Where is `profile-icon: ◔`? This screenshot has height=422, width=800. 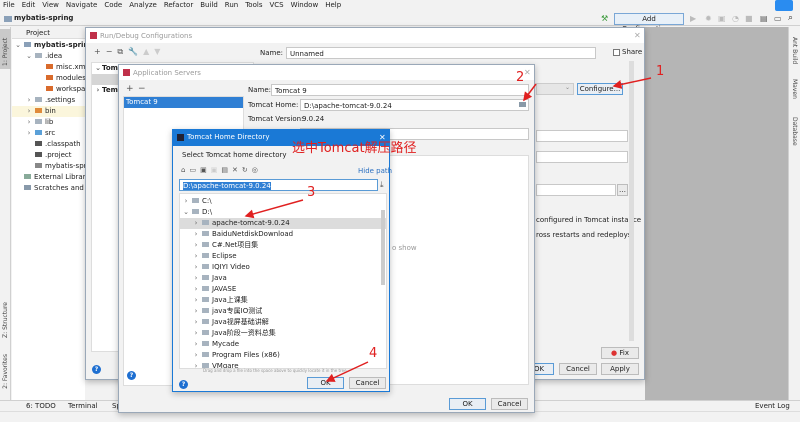
profile-icon: ◔ is located at coordinates (735, 18).